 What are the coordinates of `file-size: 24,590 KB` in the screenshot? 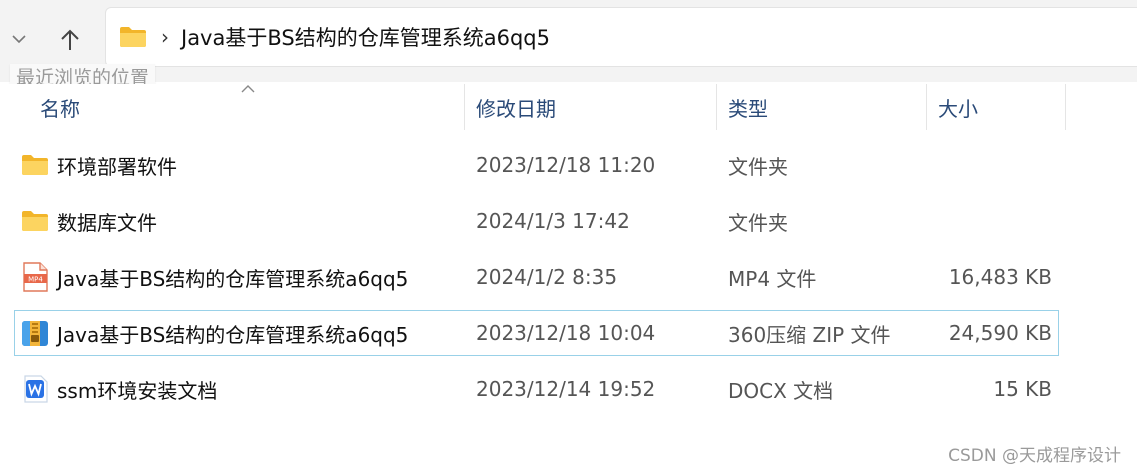 It's located at (1000, 333).